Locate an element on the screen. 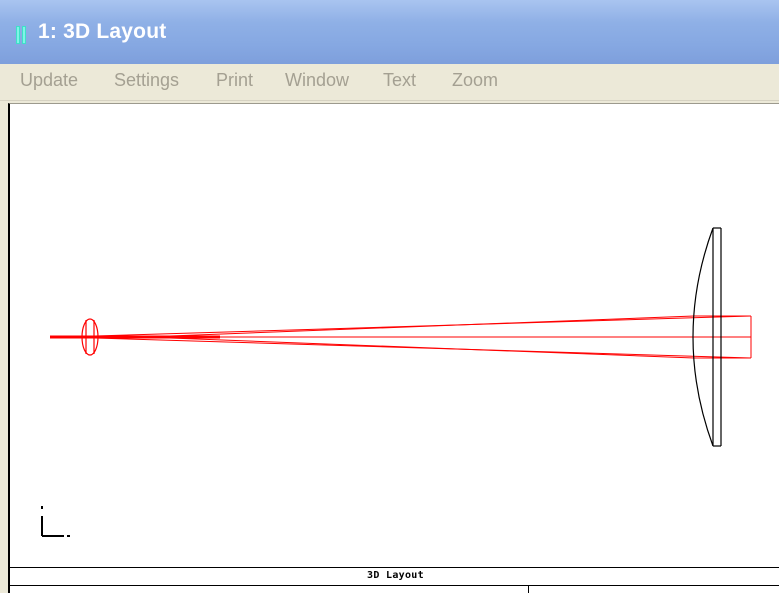 This screenshot has height=593, width=779. plot-caption: 3D Layout is located at coordinates (395, 575).